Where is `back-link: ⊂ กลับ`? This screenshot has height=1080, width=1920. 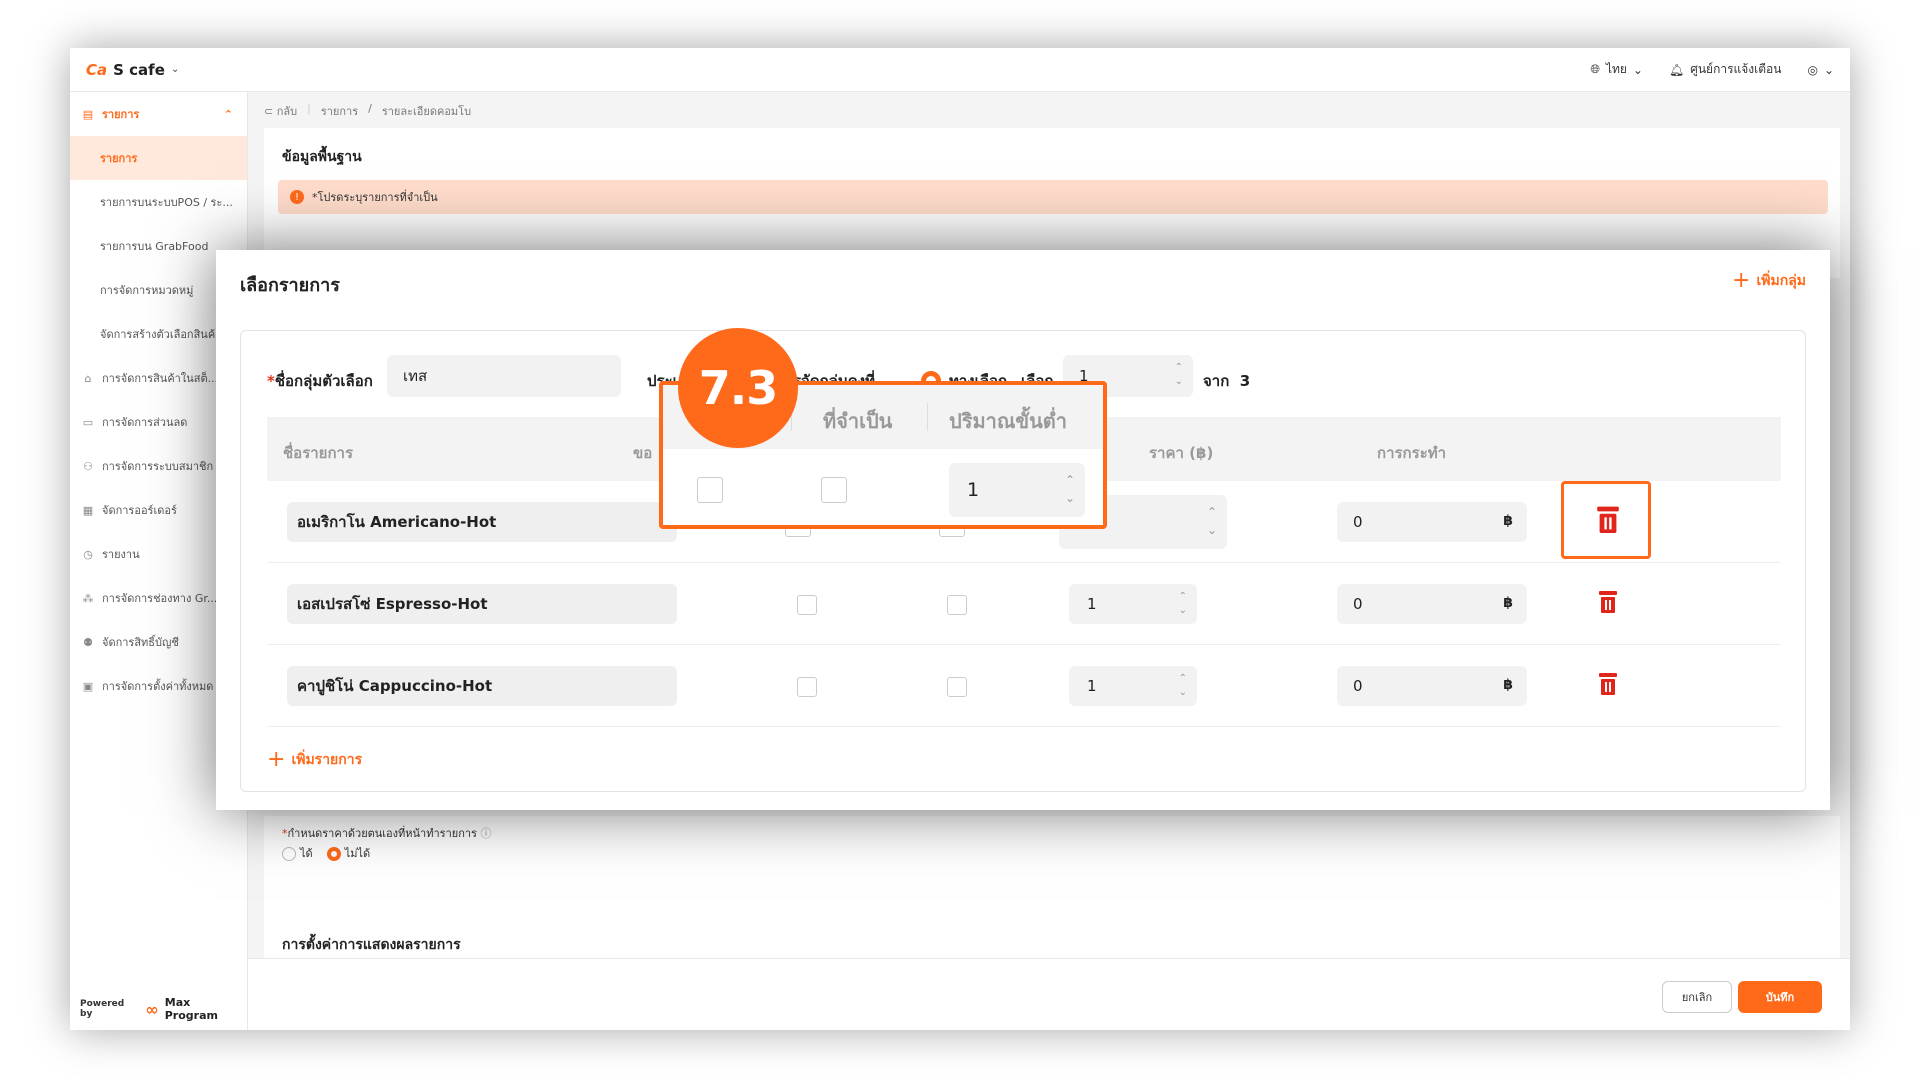 back-link: ⊂ กลับ is located at coordinates (280, 111).